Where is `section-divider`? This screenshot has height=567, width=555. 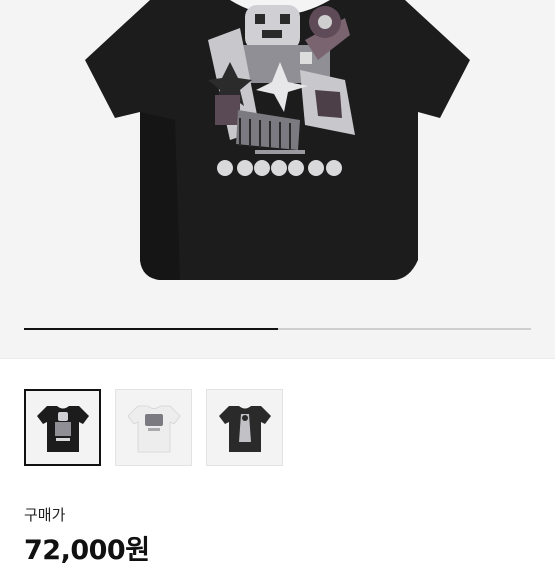 section-divider is located at coordinates (277, 358).